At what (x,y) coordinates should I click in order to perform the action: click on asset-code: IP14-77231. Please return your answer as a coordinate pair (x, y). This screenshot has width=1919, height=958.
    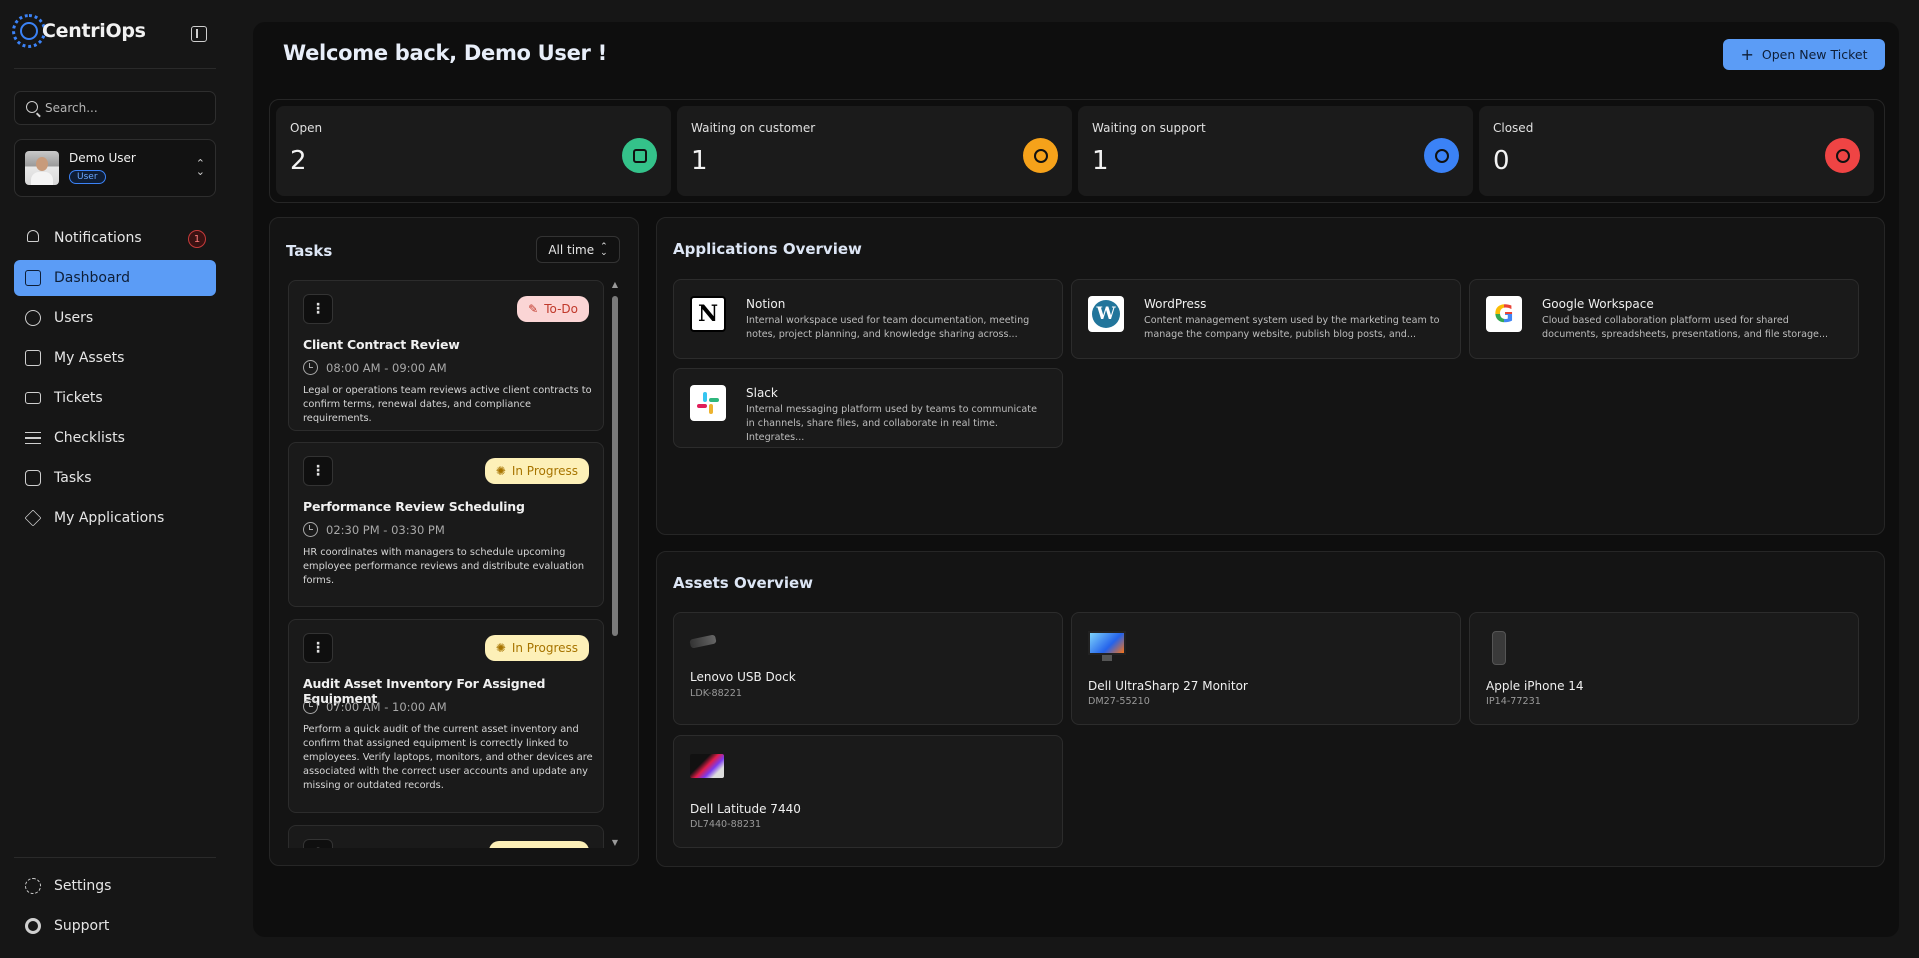
    Looking at the image, I should click on (1513, 701).